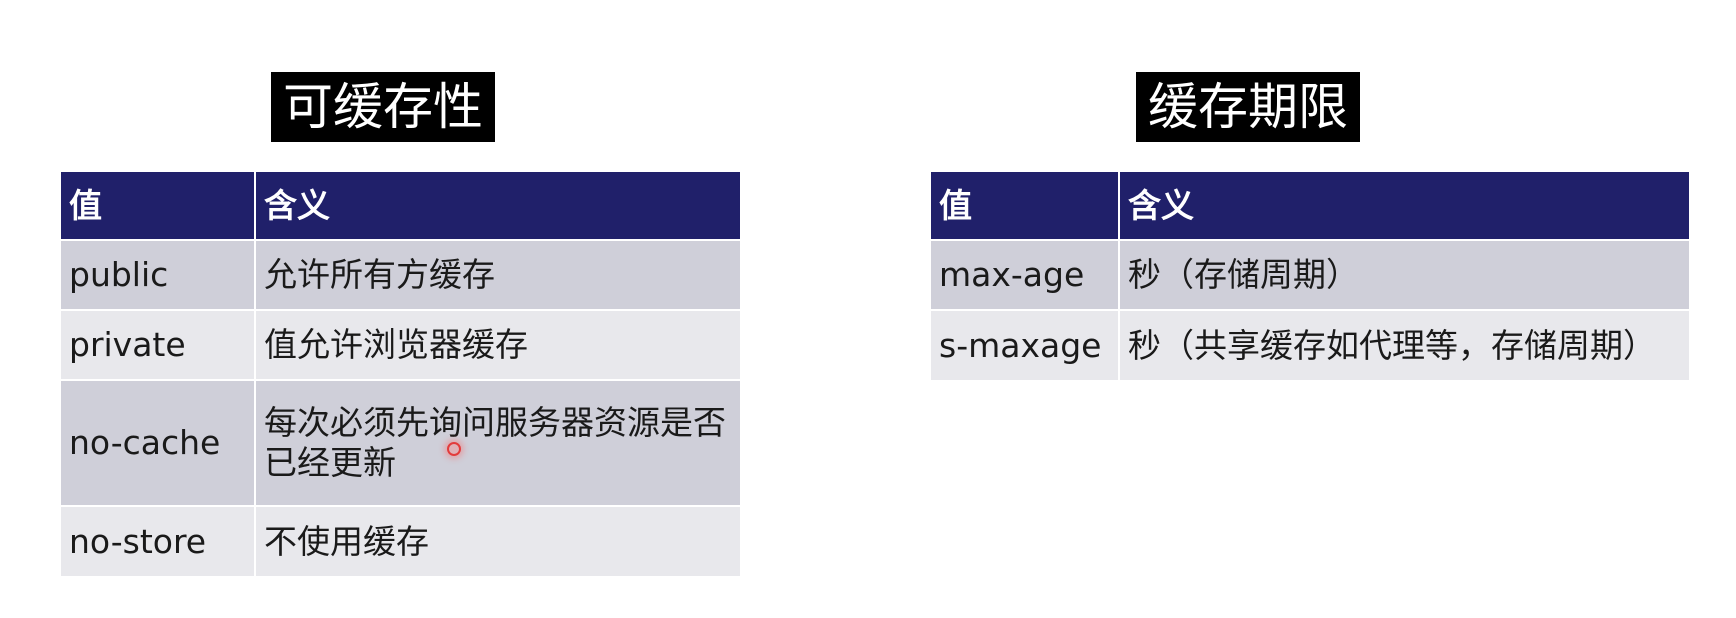 The image size is (1736, 618). What do you see at coordinates (497, 540) in the screenshot?
I see `cell-meaning: 不使用缓存` at bounding box center [497, 540].